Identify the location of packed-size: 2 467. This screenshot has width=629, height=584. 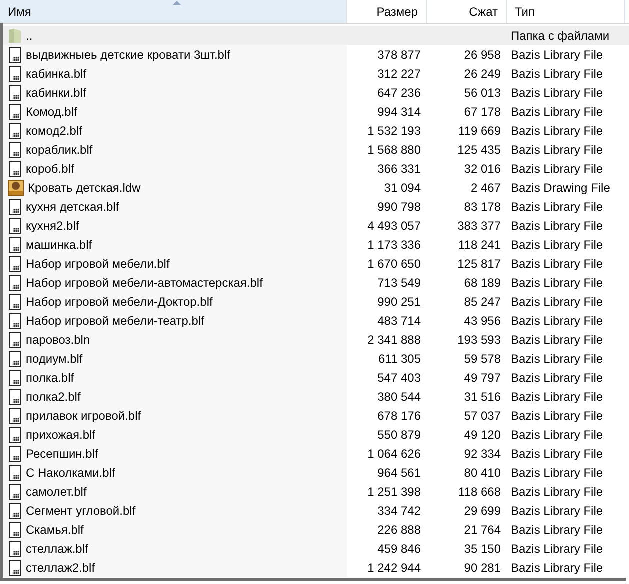
(485, 188).